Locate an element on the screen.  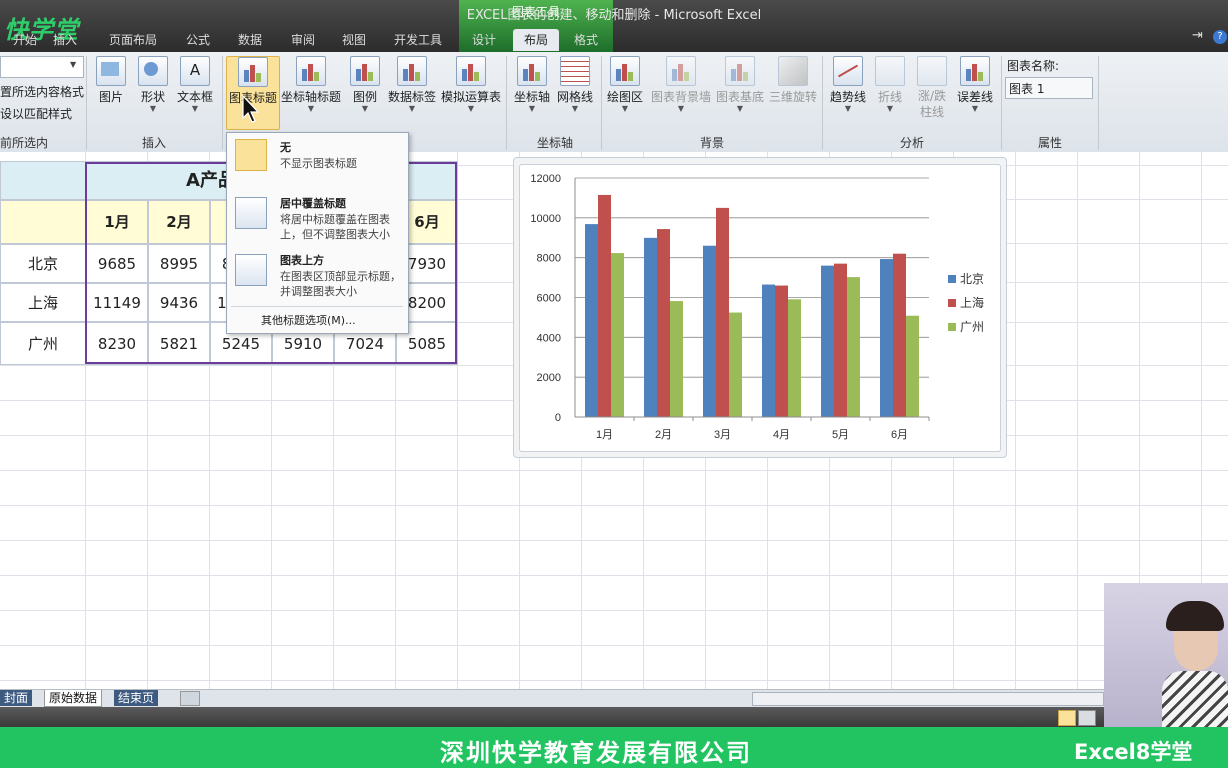
tab-format: 格式 is located at coordinates (586, 40).